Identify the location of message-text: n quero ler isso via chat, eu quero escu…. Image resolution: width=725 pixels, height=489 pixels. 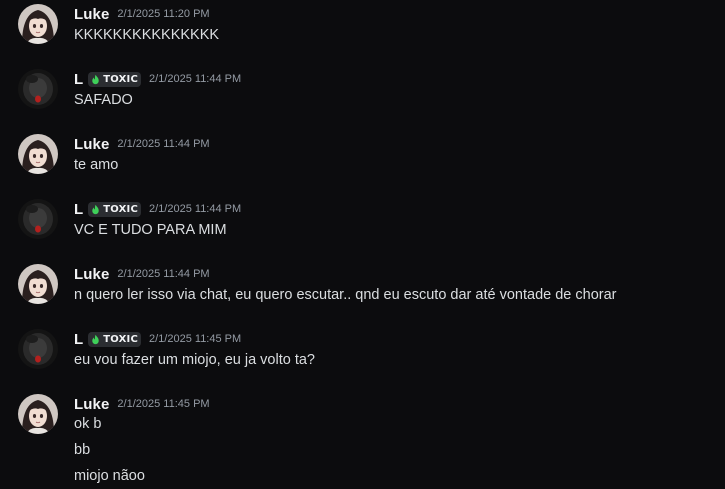
(345, 295).